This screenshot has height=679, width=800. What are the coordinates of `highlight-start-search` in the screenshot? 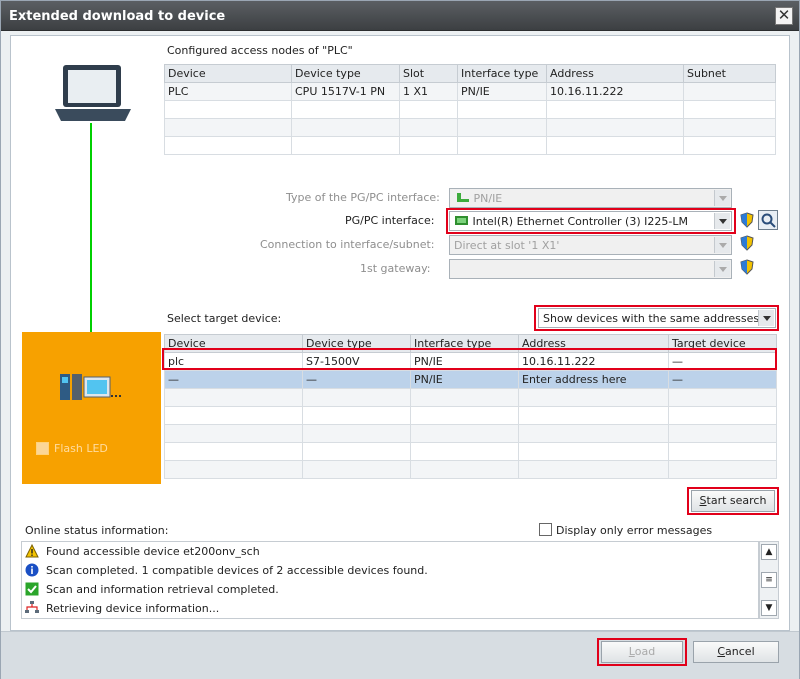 It's located at (733, 501).